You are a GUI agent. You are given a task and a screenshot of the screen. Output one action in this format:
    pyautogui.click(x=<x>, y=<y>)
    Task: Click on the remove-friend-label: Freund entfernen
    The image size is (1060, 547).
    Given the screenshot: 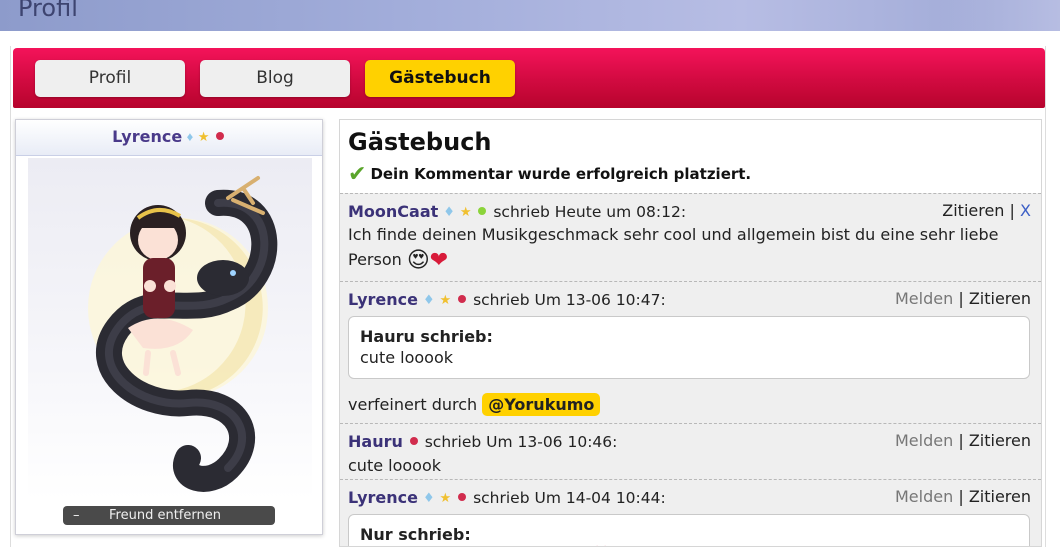 What is the action you would take?
    pyautogui.click(x=165, y=515)
    